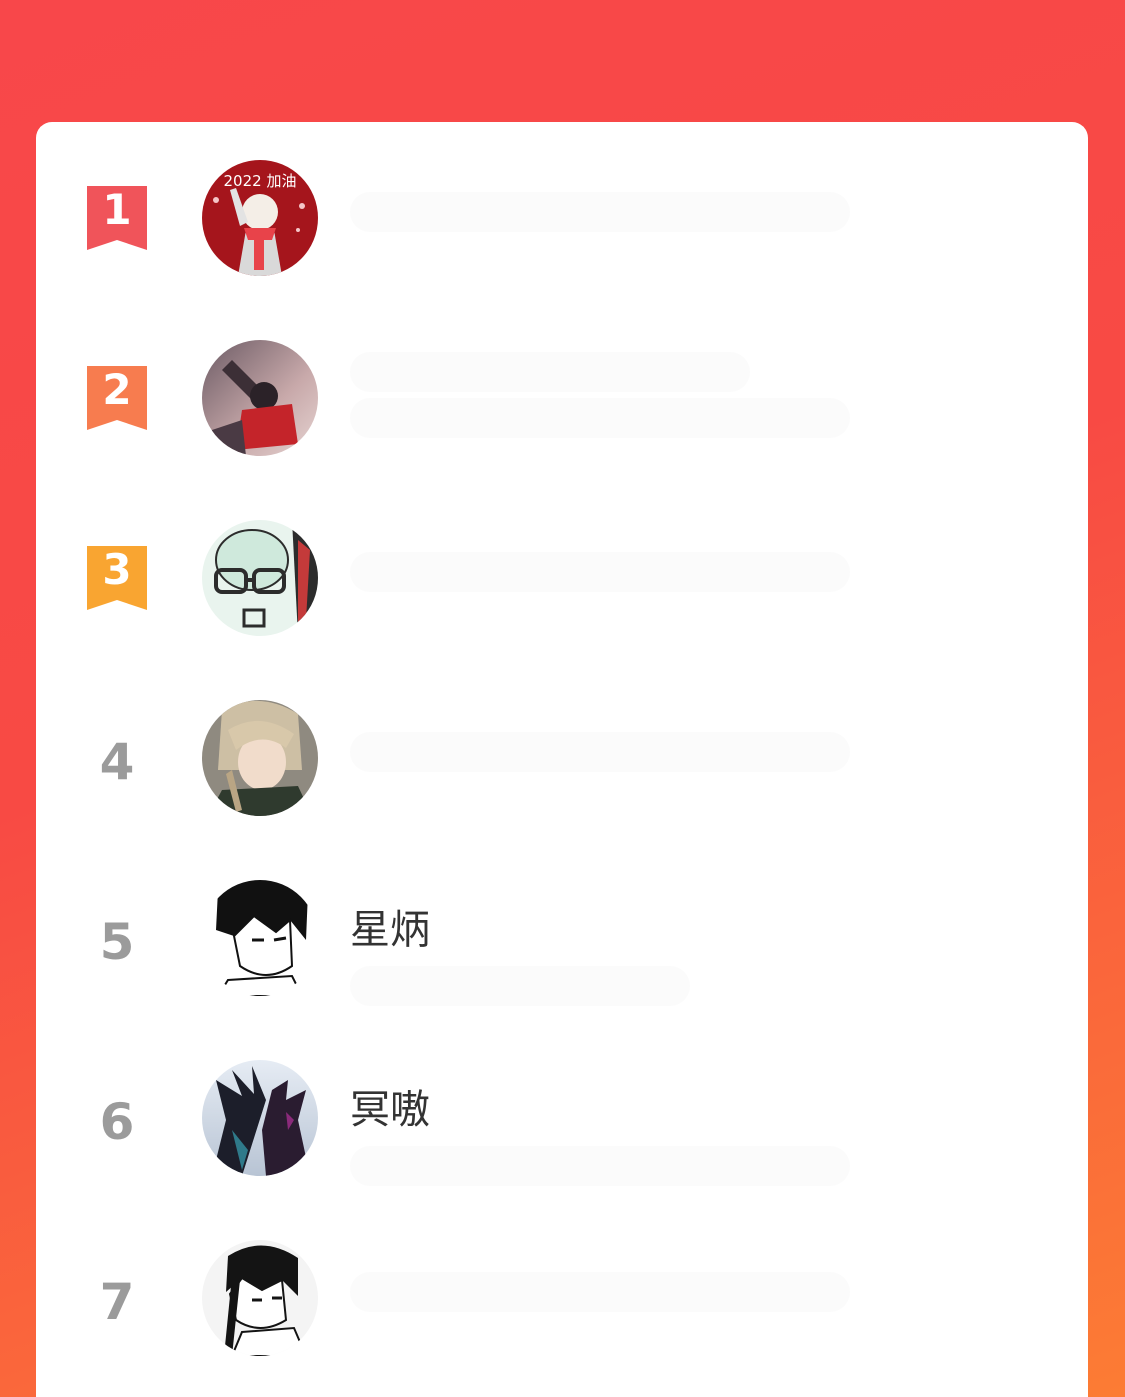 This screenshot has width=1125, height=1397. I want to click on avatar-2022-jiayou-icon: 2022 加油, so click(260, 218).